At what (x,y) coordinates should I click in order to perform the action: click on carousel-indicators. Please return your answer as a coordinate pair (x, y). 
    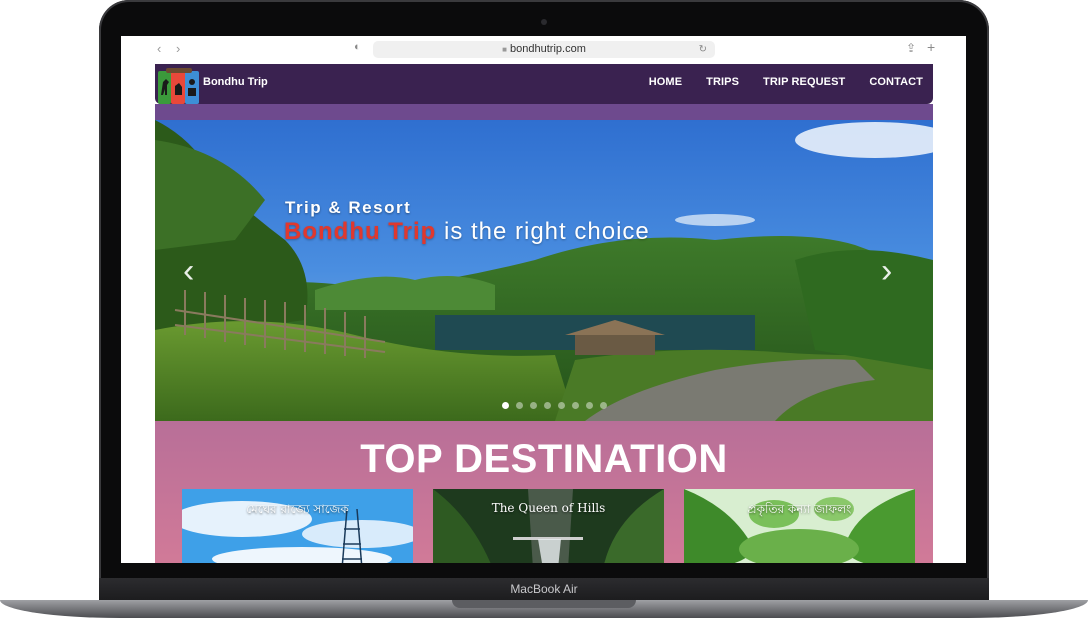
    Looking at the image, I should click on (554, 405).